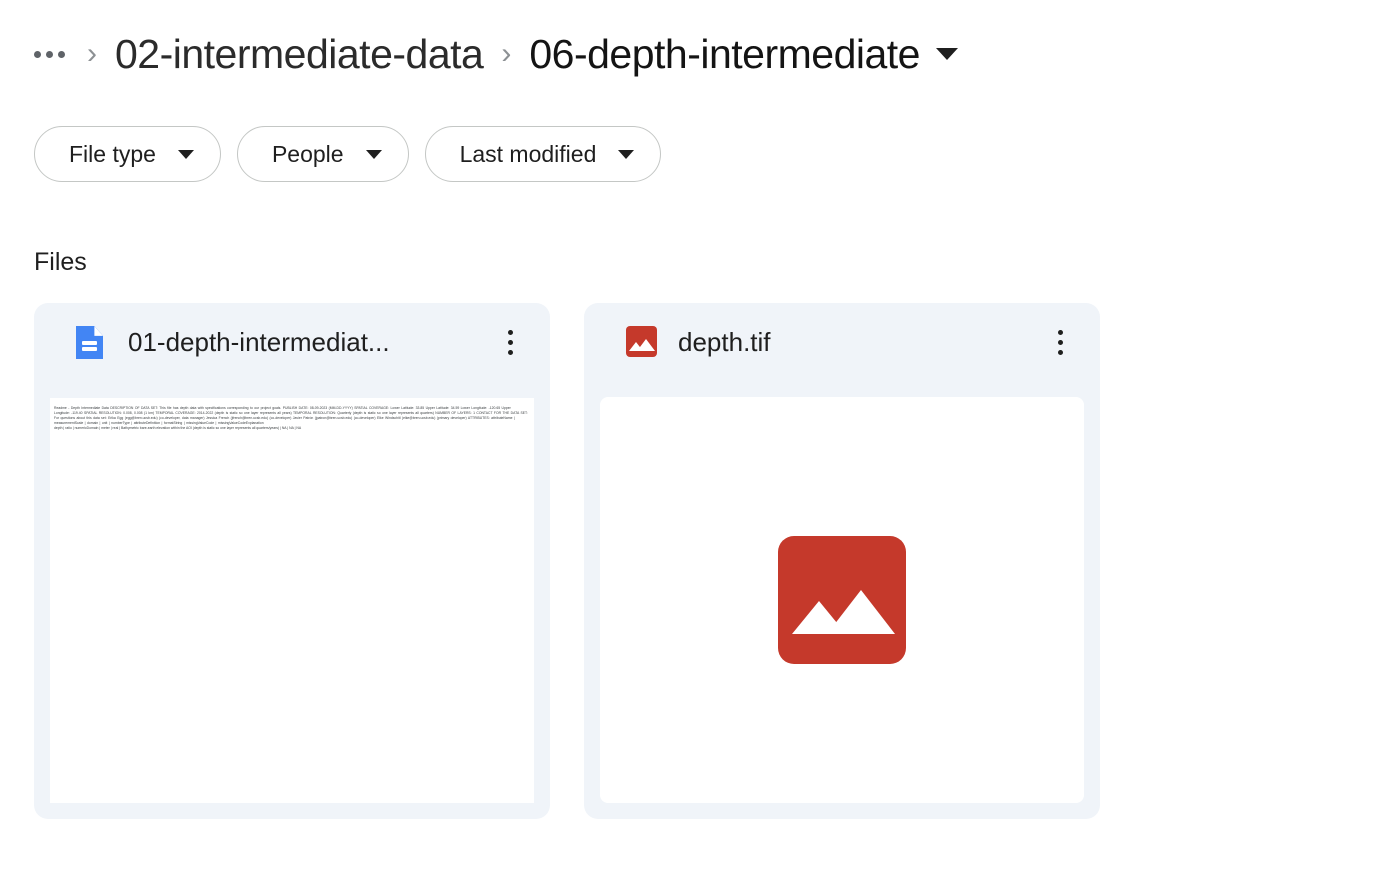 This screenshot has width=1386, height=870. What do you see at coordinates (724, 54) in the screenshot?
I see `breadcrumb-item-current: 06-depth-intermediate` at bounding box center [724, 54].